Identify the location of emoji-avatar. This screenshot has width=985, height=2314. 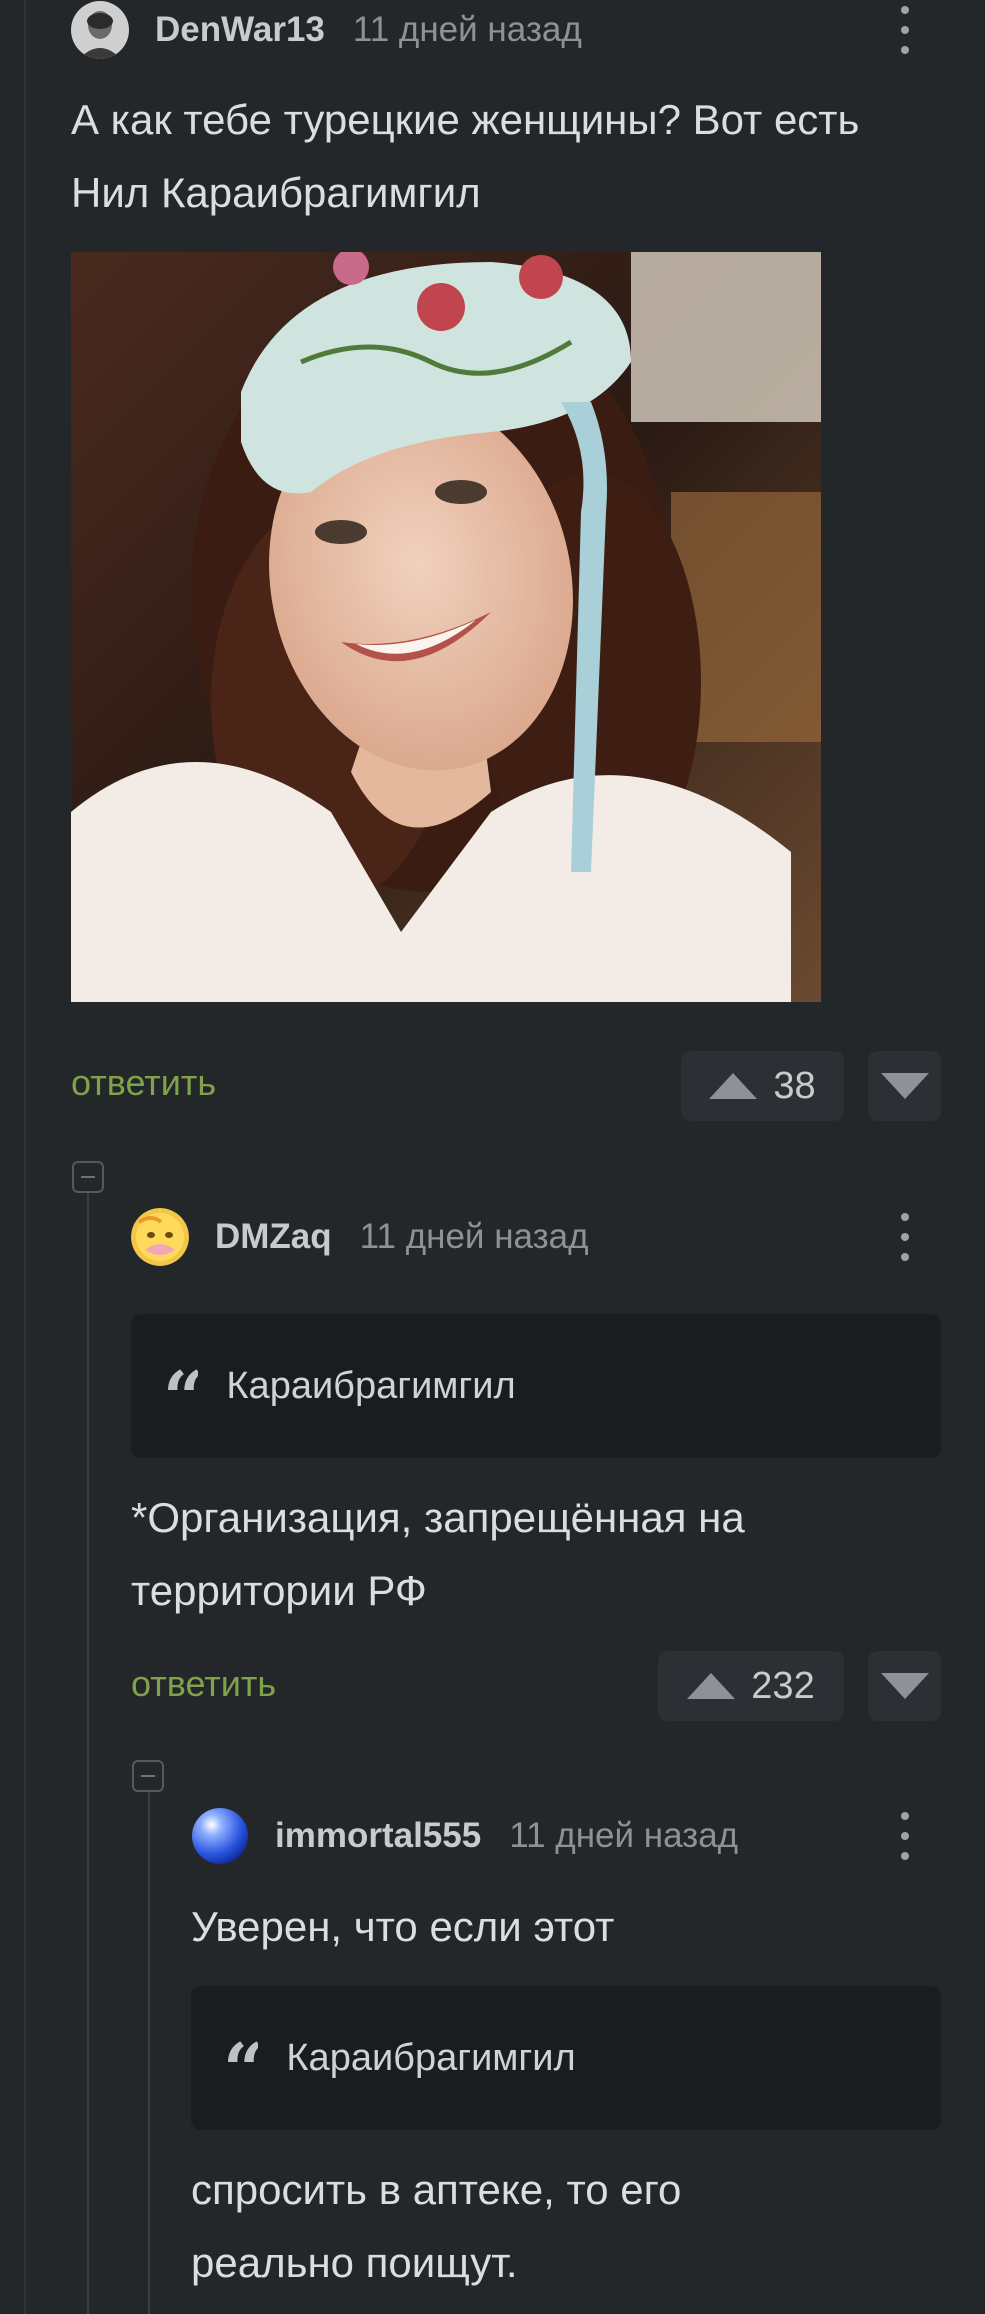
(160, 1237).